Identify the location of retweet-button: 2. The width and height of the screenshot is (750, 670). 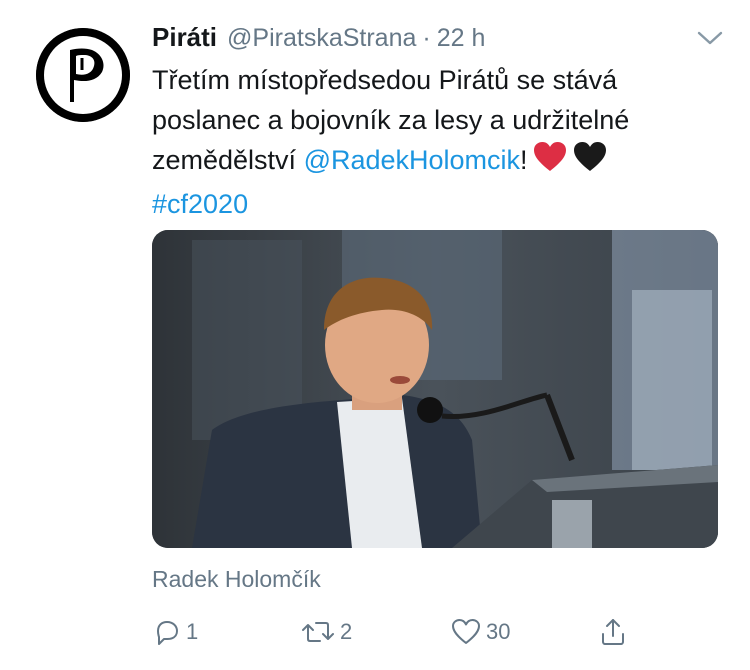
(326, 632).